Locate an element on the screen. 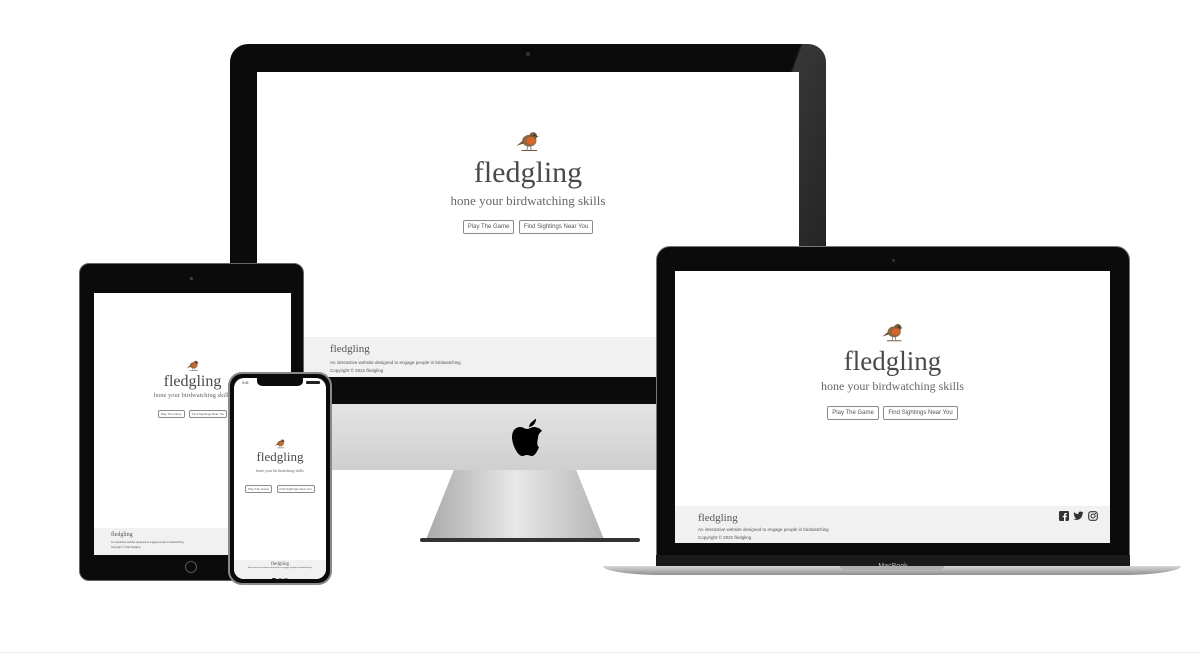  macbook-camera is located at coordinates (893, 260).